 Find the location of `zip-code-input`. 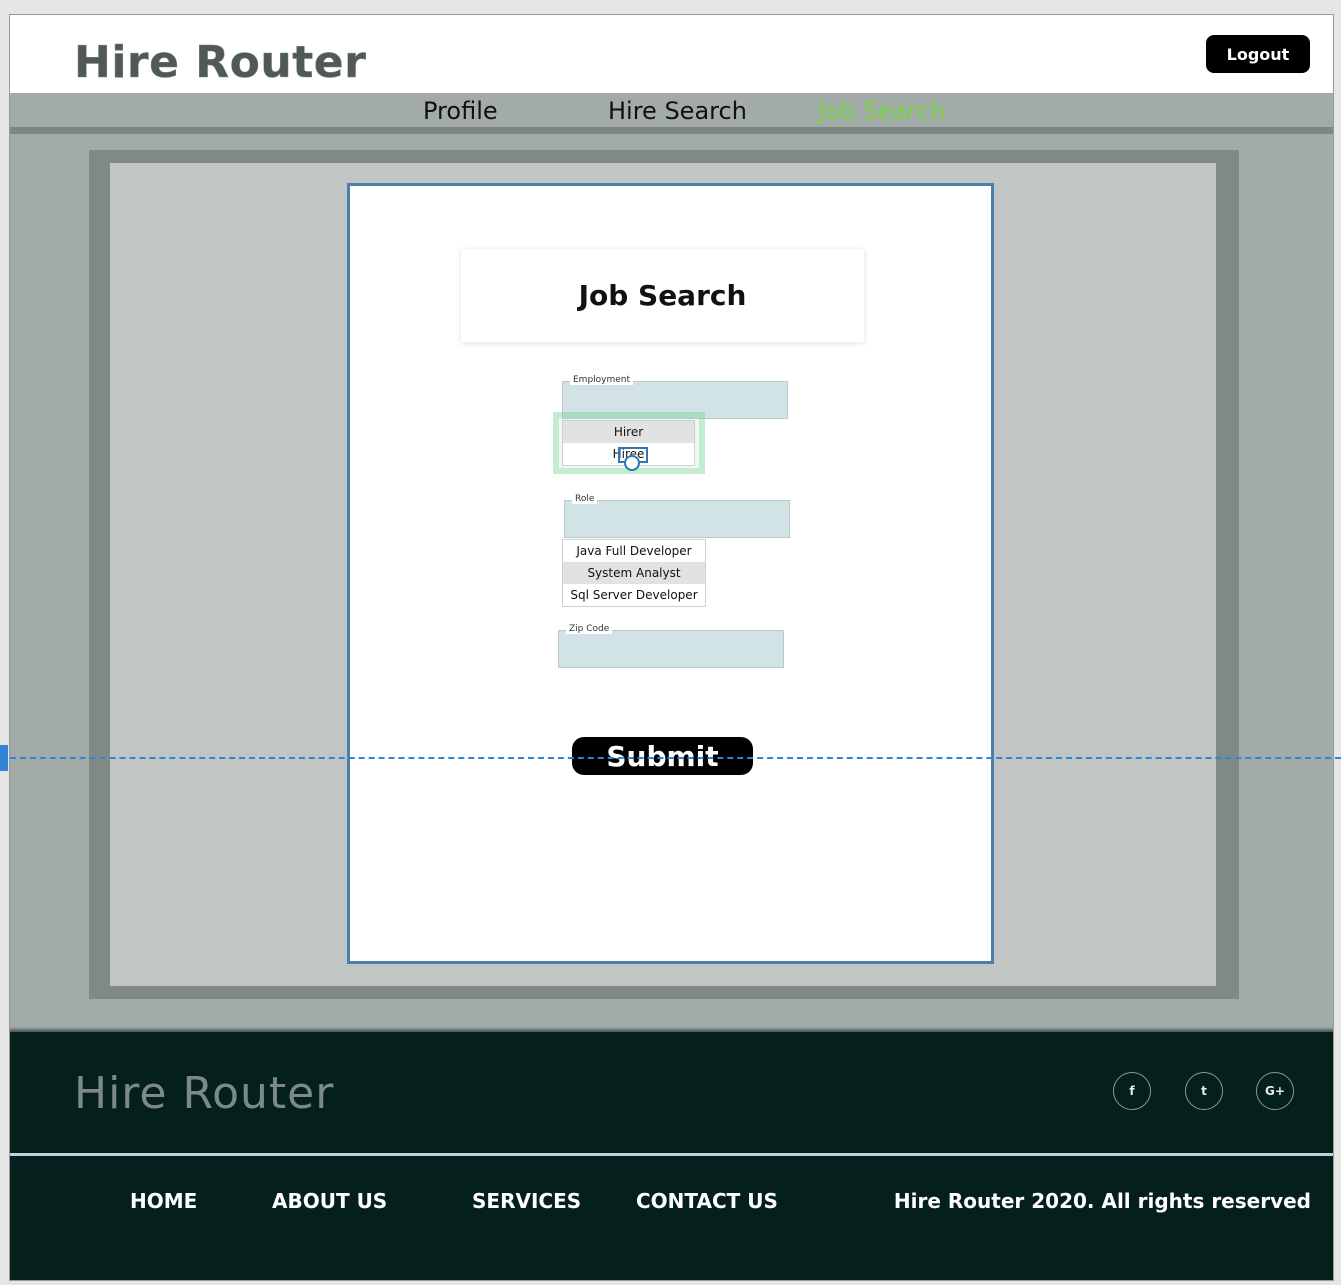

zip-code-input is located at coordinates (671, 649).